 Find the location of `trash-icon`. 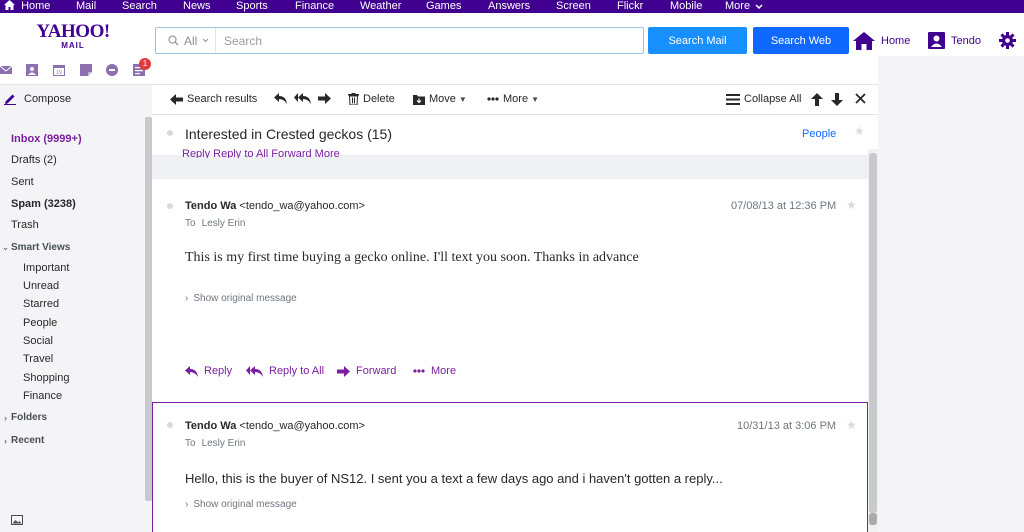

trash-icon is located at coordinates (353, 99).